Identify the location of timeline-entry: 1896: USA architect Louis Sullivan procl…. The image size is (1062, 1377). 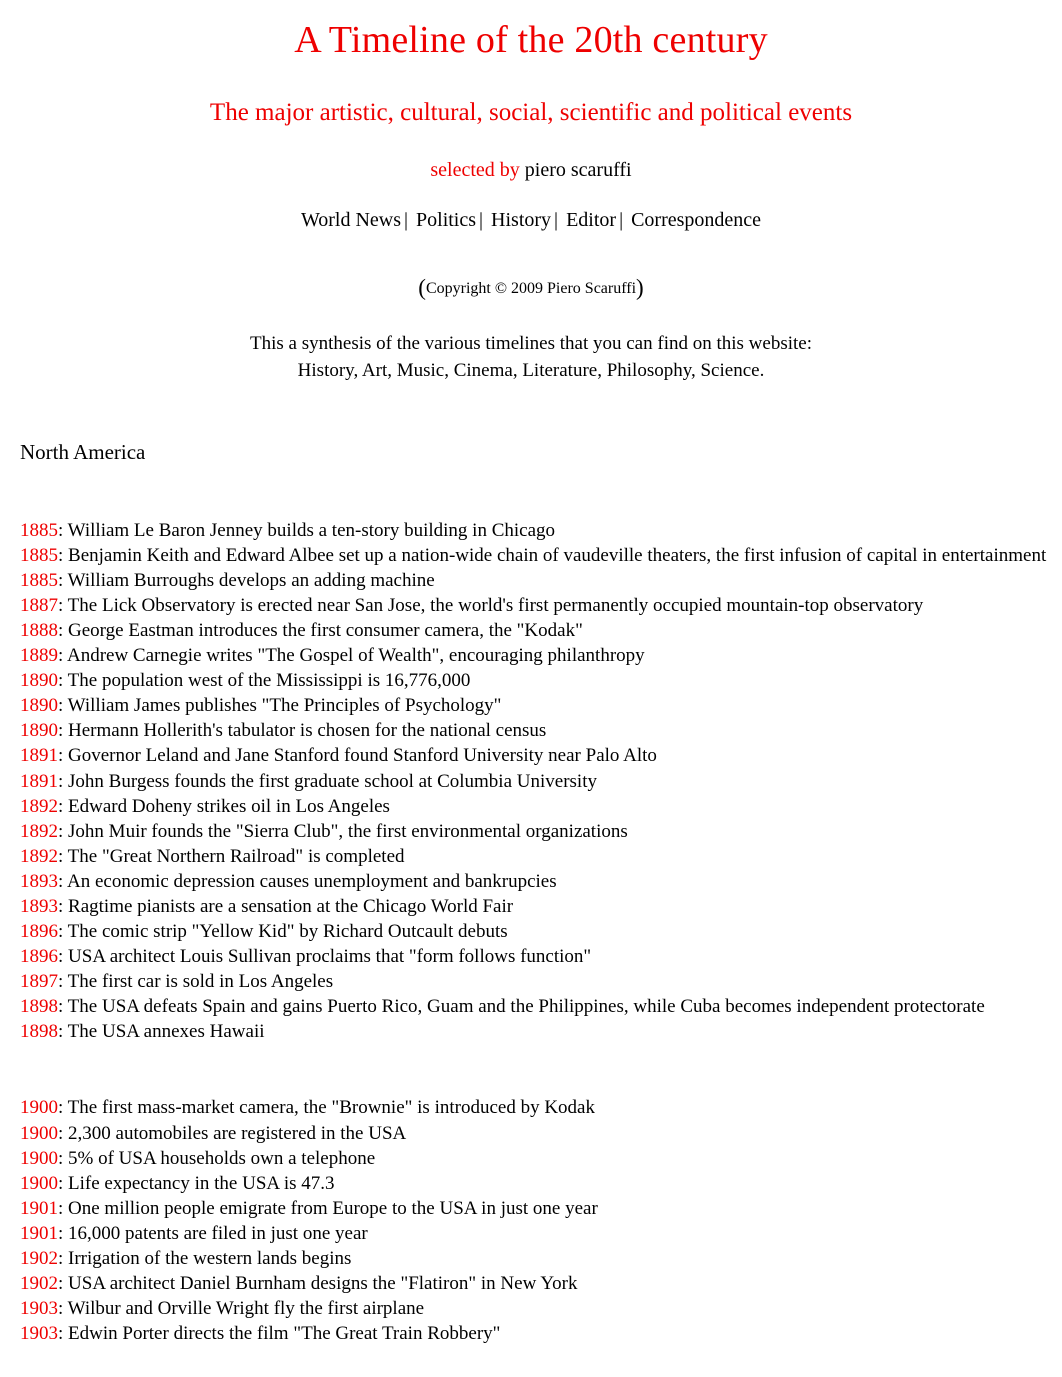
(541, 956).